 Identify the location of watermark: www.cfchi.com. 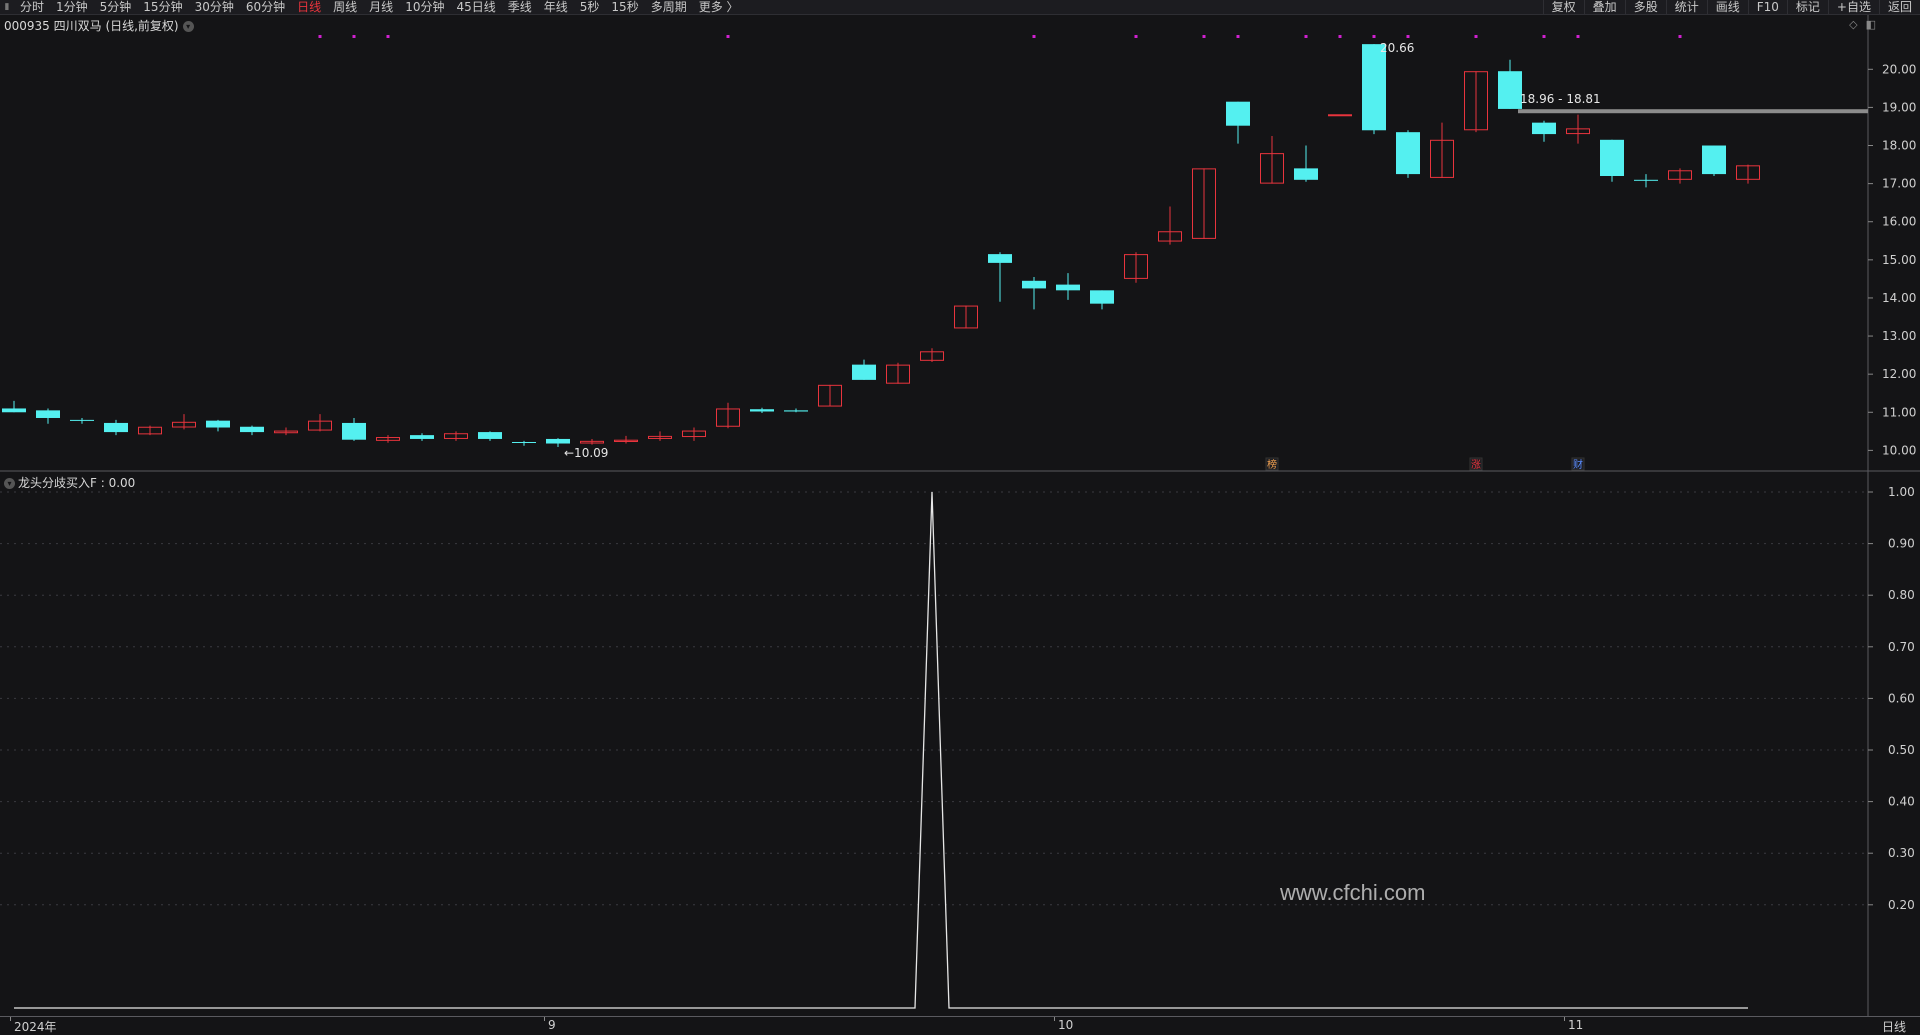
(1353, 892).